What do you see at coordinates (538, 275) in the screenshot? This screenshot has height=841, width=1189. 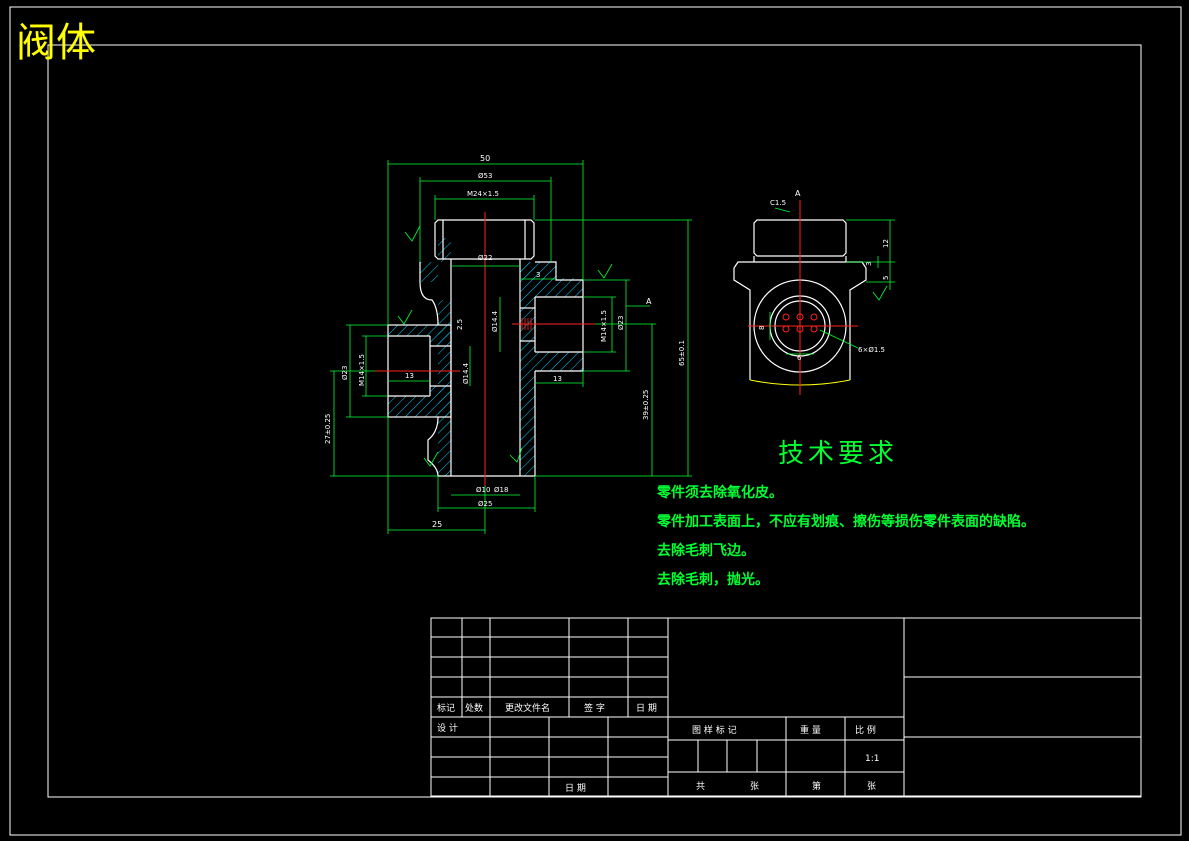 I see `dim-3: 3` at bounding box center [538, 275].